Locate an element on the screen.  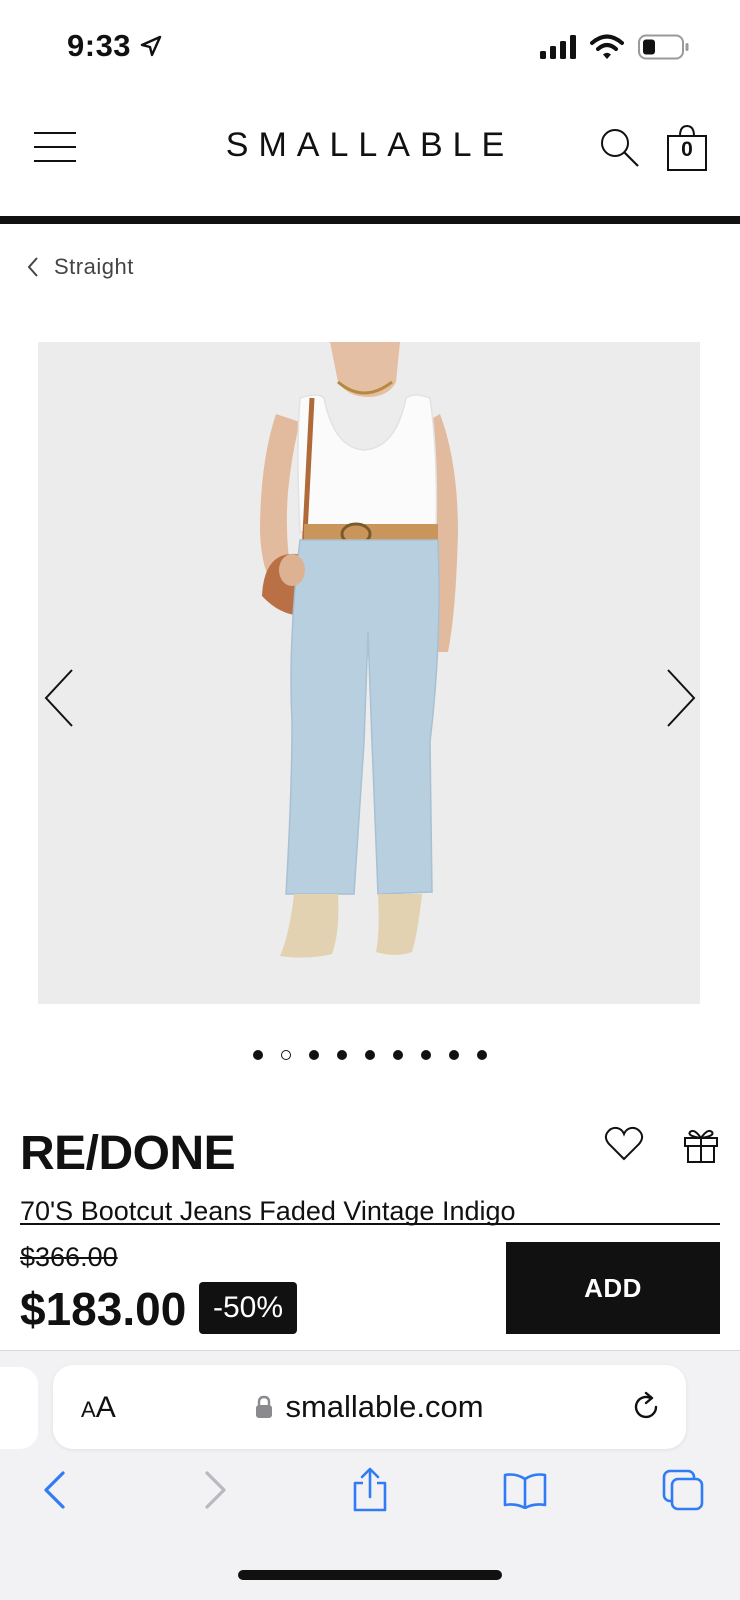
cart-count: 0 is located at coordinates (687, 149).